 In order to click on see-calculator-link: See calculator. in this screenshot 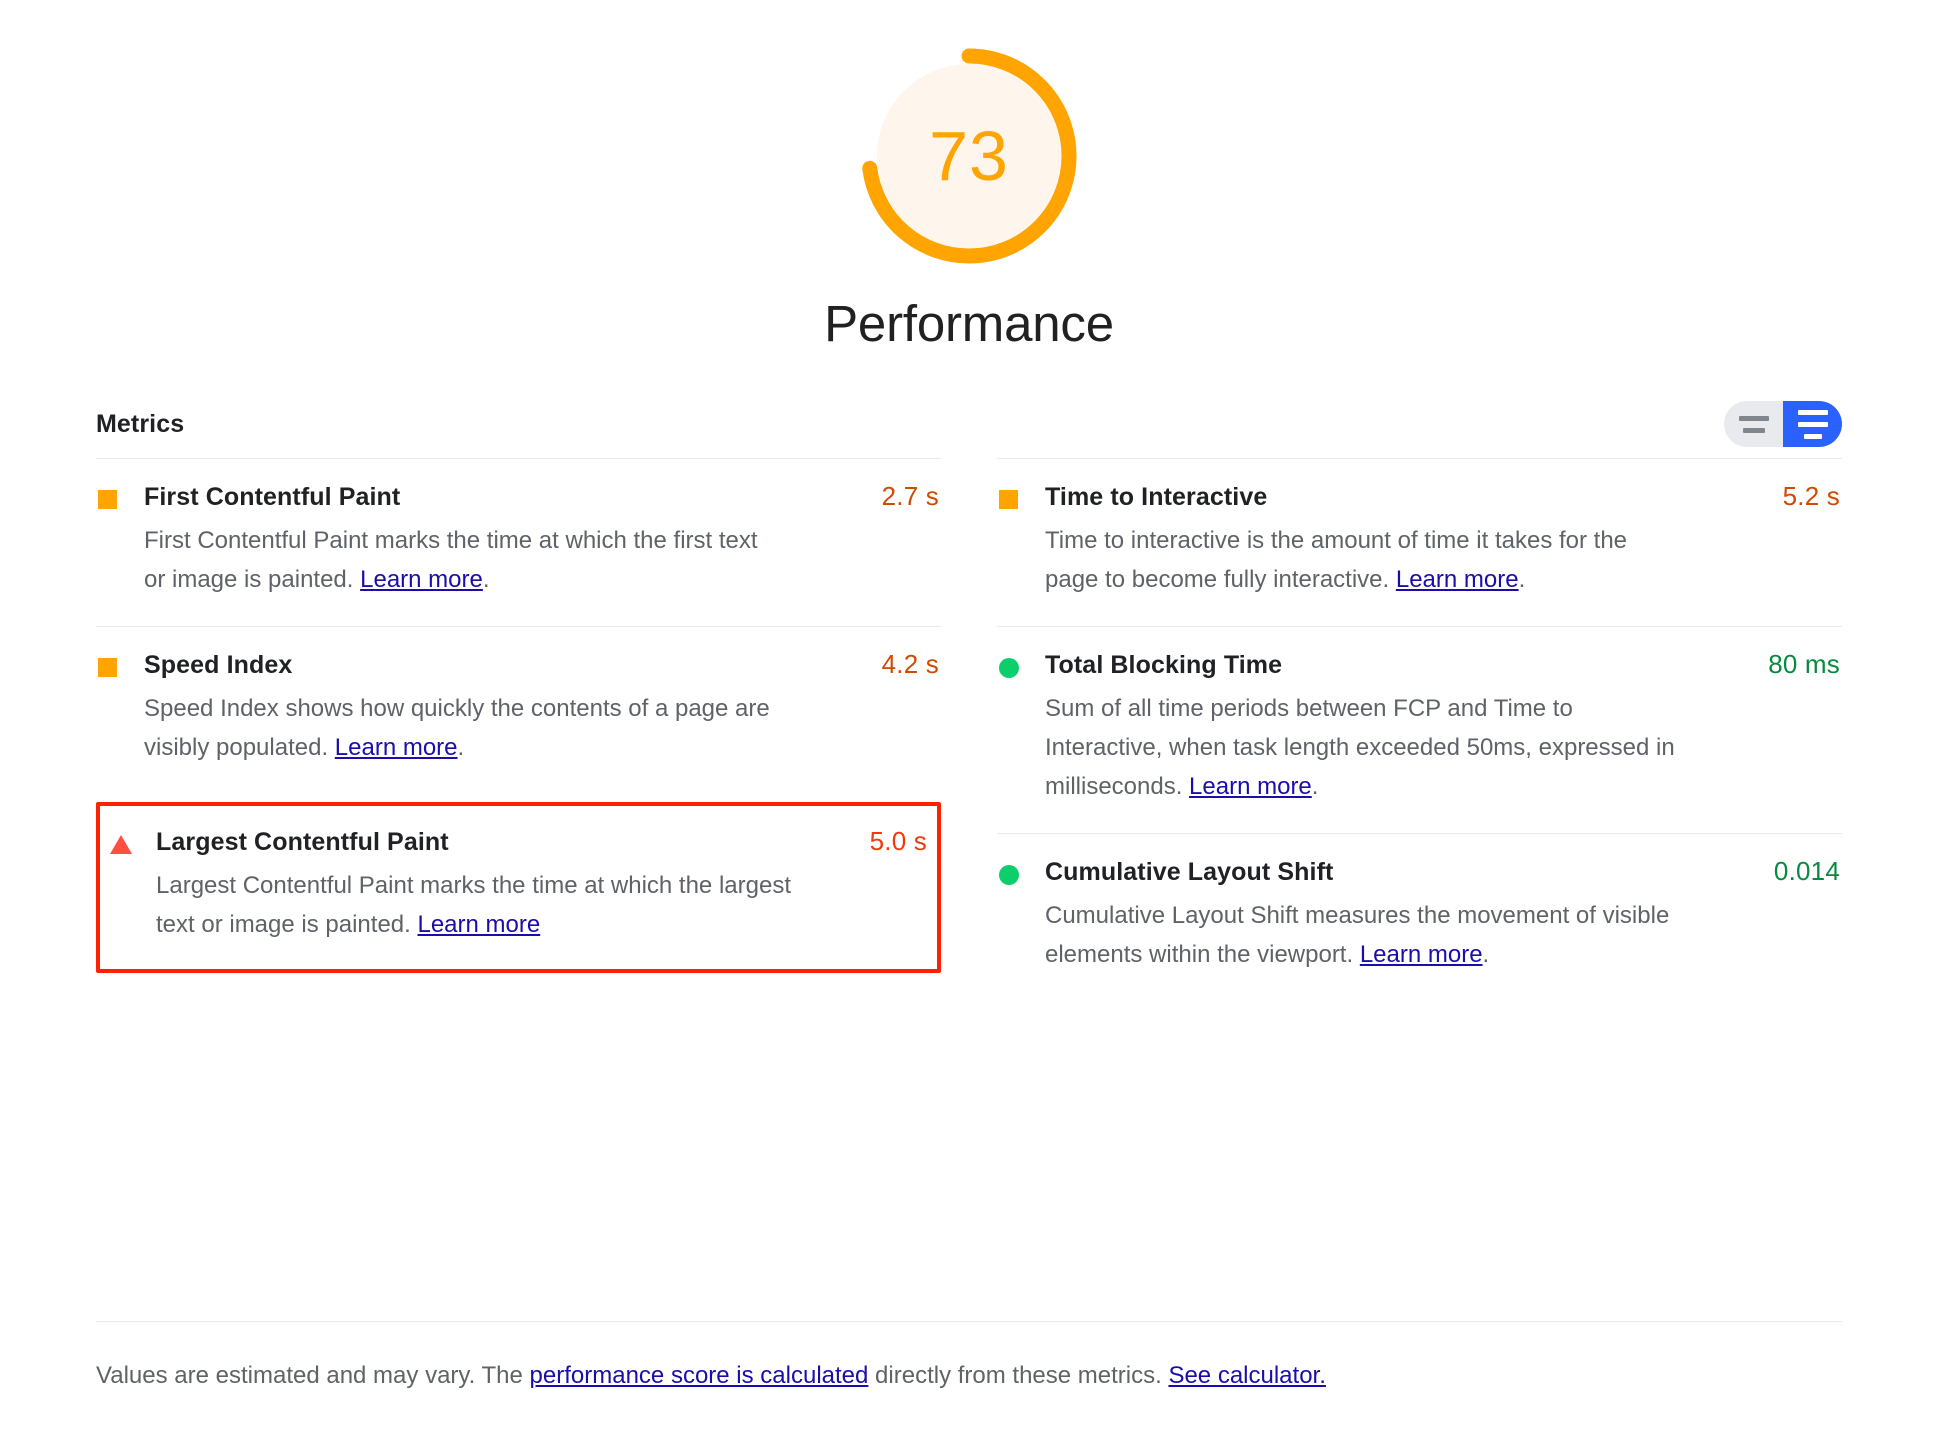, I will do `click(1246, 1375)`.